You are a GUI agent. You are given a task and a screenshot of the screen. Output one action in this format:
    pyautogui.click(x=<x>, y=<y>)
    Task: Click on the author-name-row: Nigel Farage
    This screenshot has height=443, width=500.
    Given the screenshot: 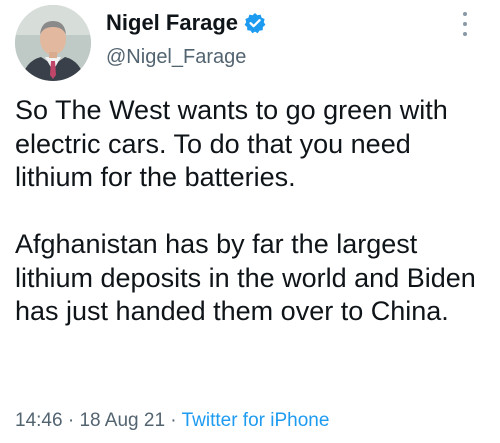 What is the action you would take?
    pyautogui.click(x=186, y=23)
    